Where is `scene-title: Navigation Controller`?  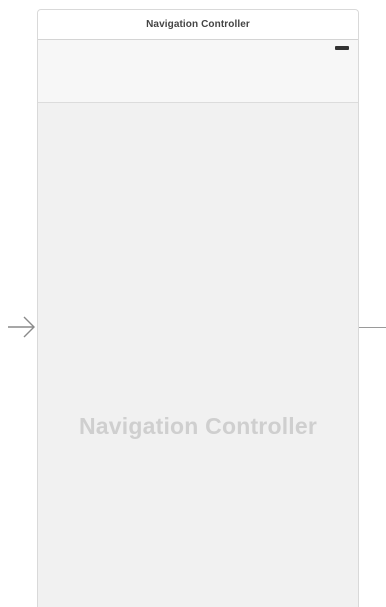 scene-title: Navigation Controller is located at coordinates (198, 24).